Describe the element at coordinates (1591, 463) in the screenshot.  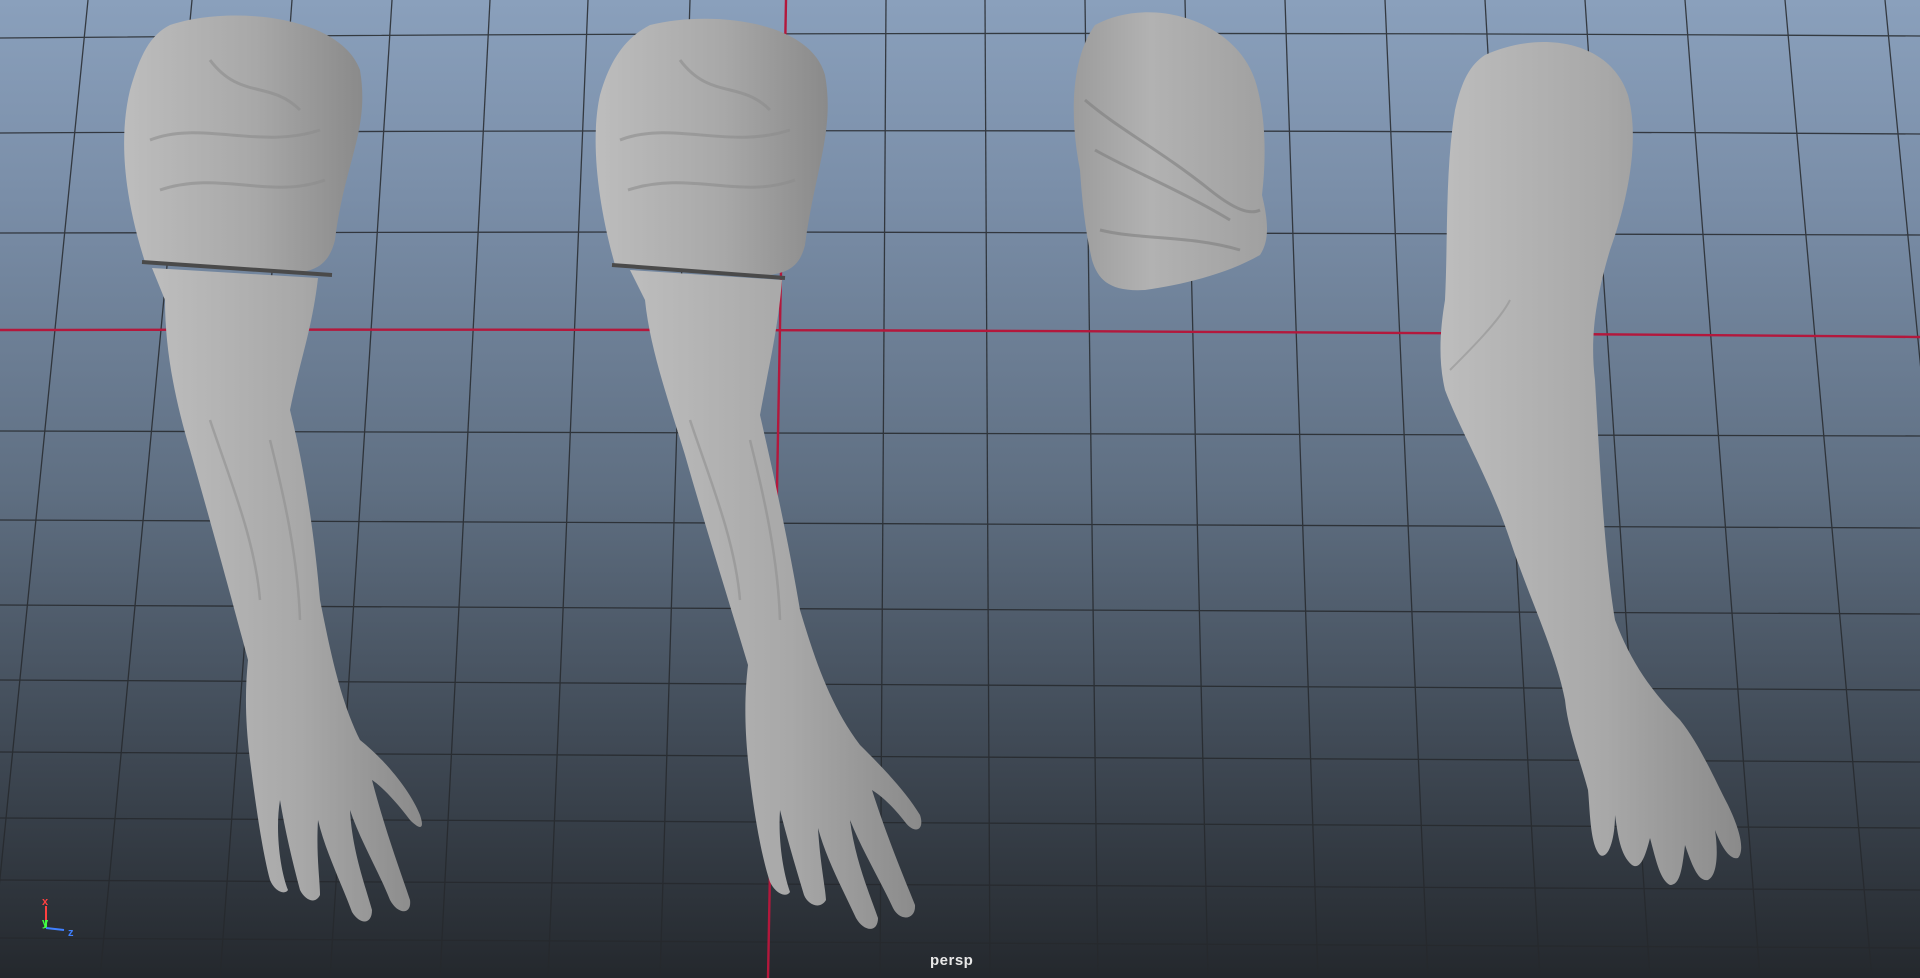
I see `bare-arm-right-mesh` at that location.